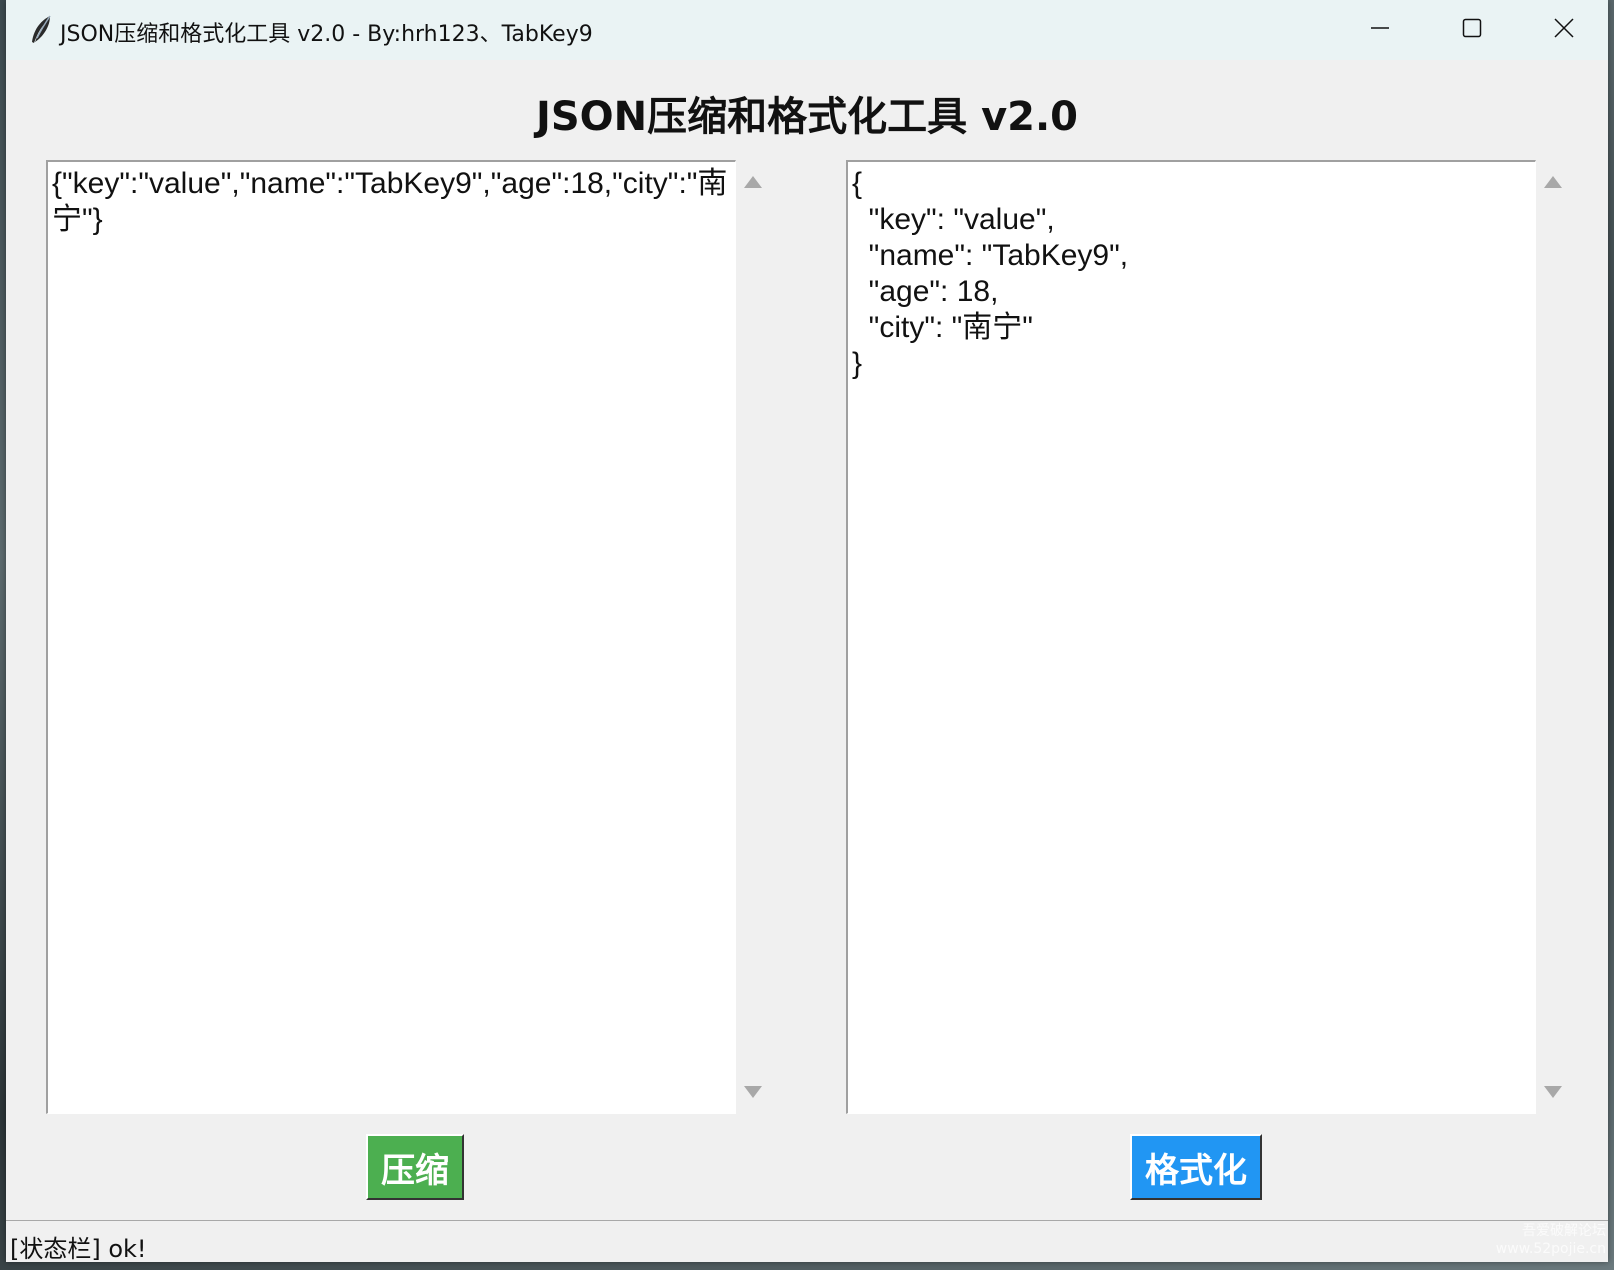 Image resolution: width=1614 pixels, height=1270 pixels. I want to click on watermark-line1: 吾爱破解论坛, so click(1564, 1231).